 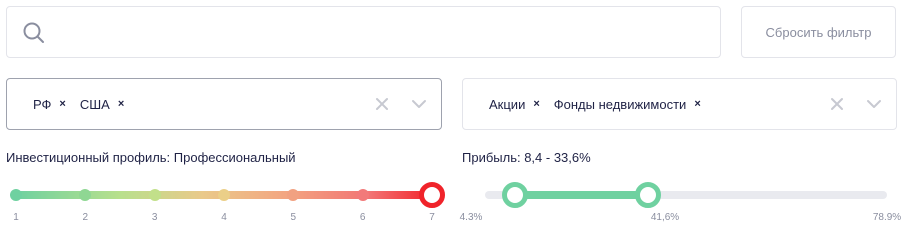 I want to click on chip-stocks: Акции ×, so click(x=514, y=104).